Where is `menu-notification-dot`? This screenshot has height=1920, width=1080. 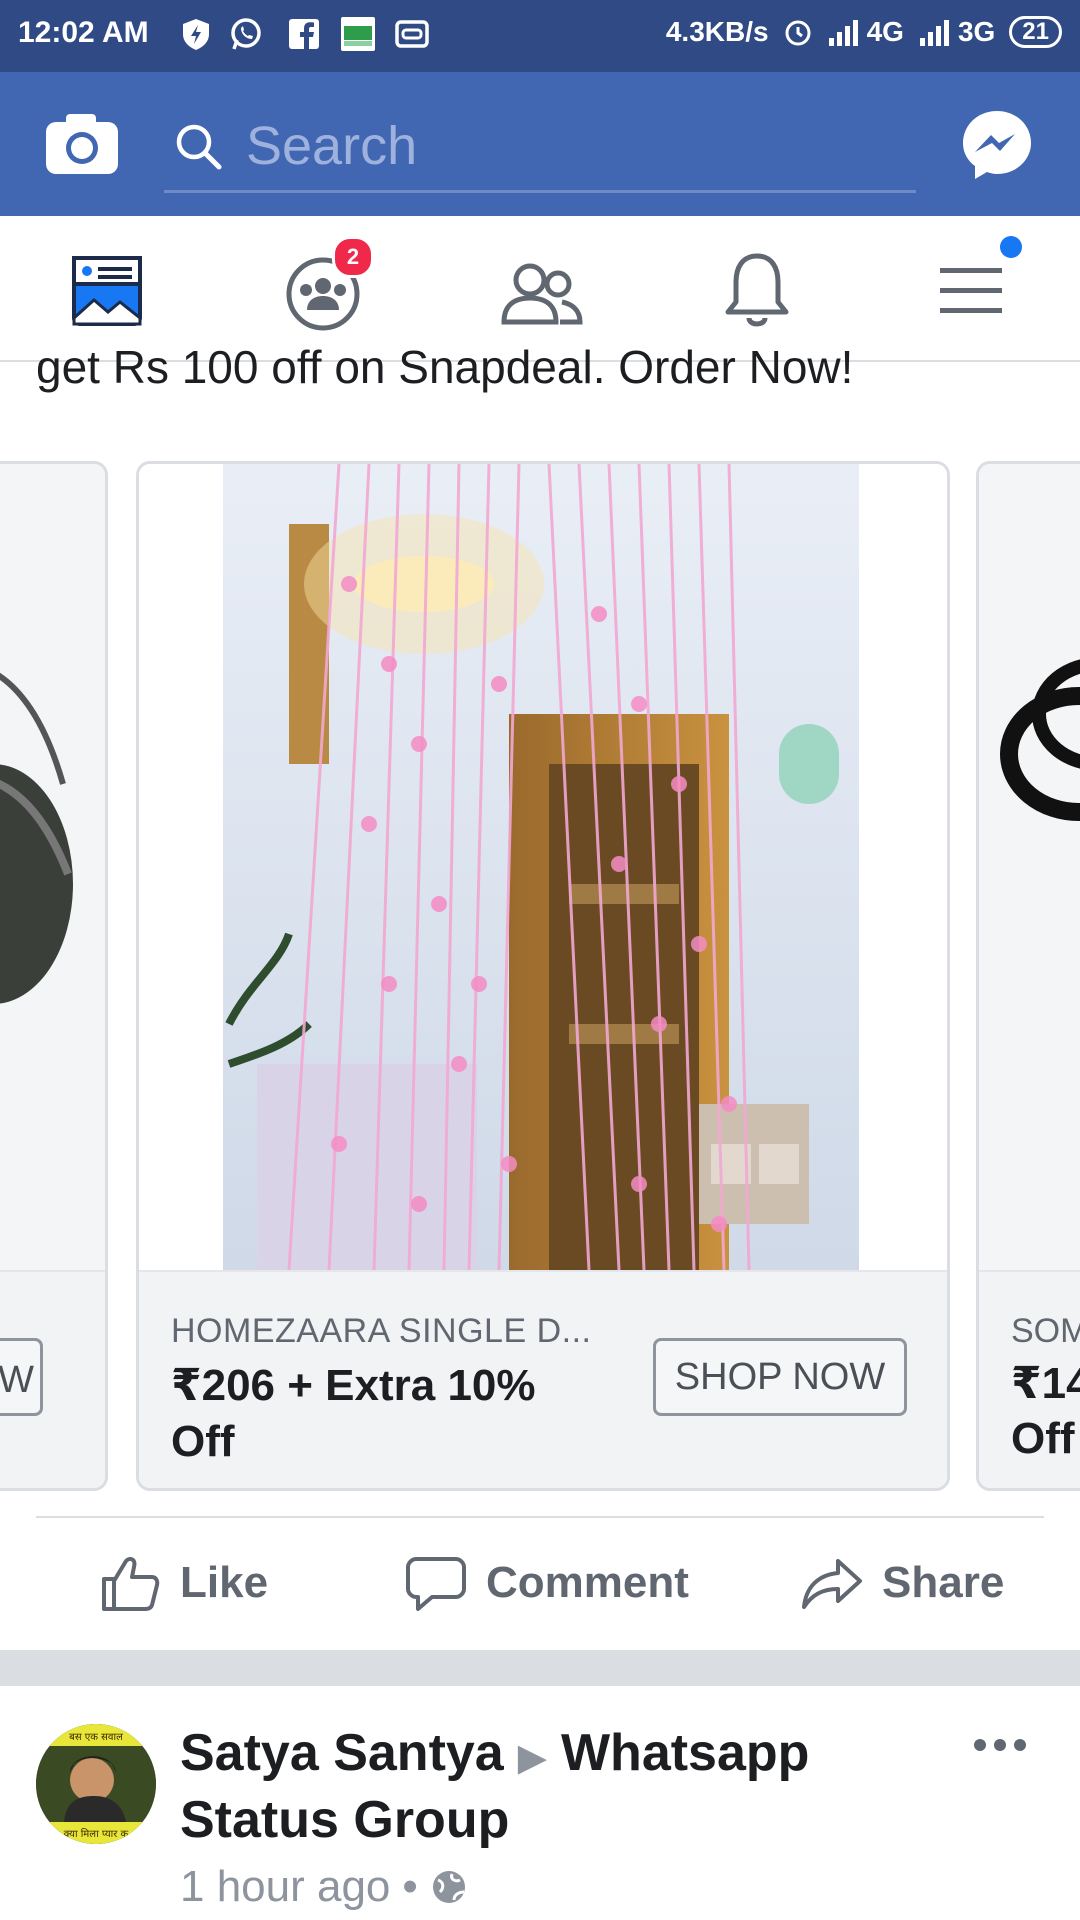 menu-notification-dot is located at coordinates (1011, 247).